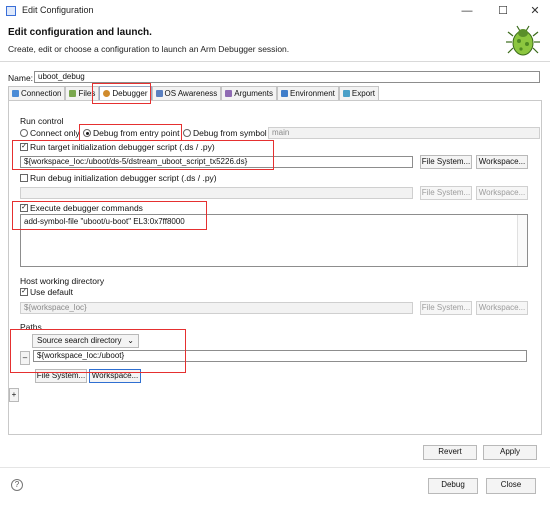 This screenshot has height=505, width=550. I want to click on execute-commands-label: Execute debugger commands, so click(86, 208).